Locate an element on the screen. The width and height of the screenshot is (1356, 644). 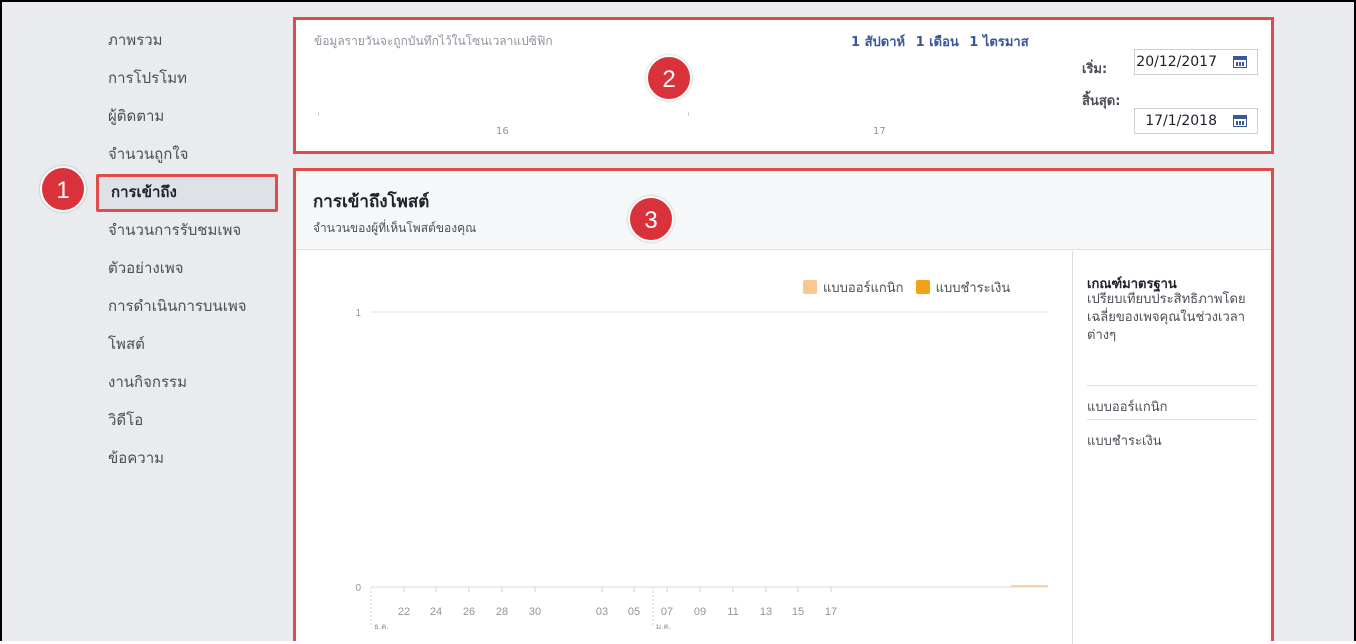
start-date-label: เริ่ม: is located at coordinates (1095, 69).